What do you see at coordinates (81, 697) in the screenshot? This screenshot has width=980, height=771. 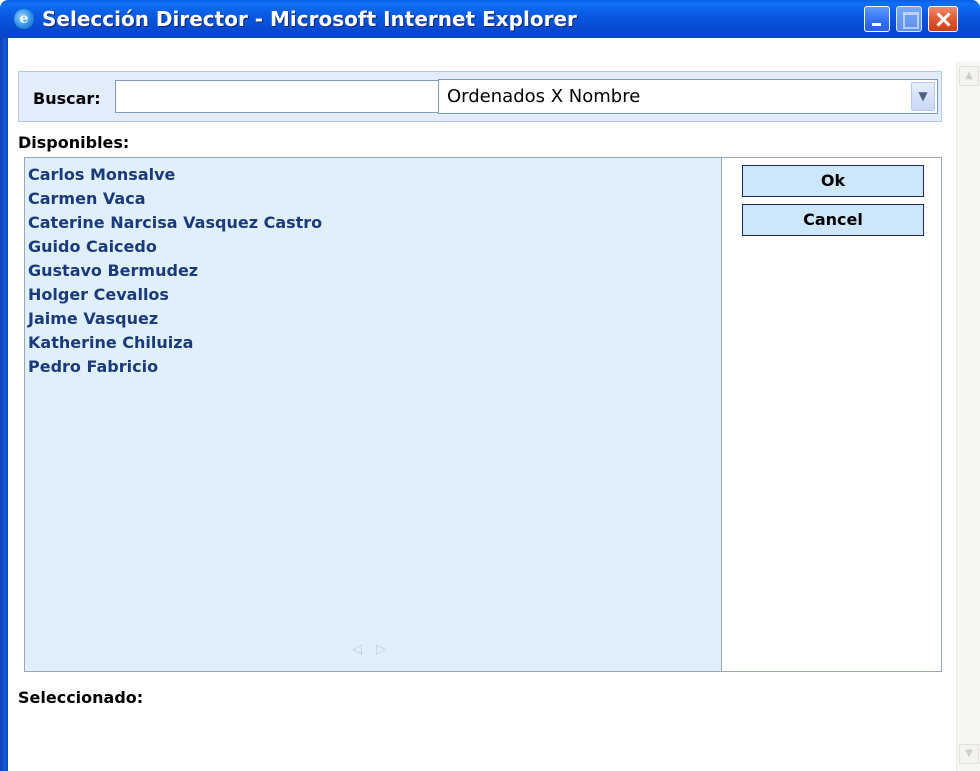 I see `selected-label: Seleccionado:` at bounding box center [81, 697].